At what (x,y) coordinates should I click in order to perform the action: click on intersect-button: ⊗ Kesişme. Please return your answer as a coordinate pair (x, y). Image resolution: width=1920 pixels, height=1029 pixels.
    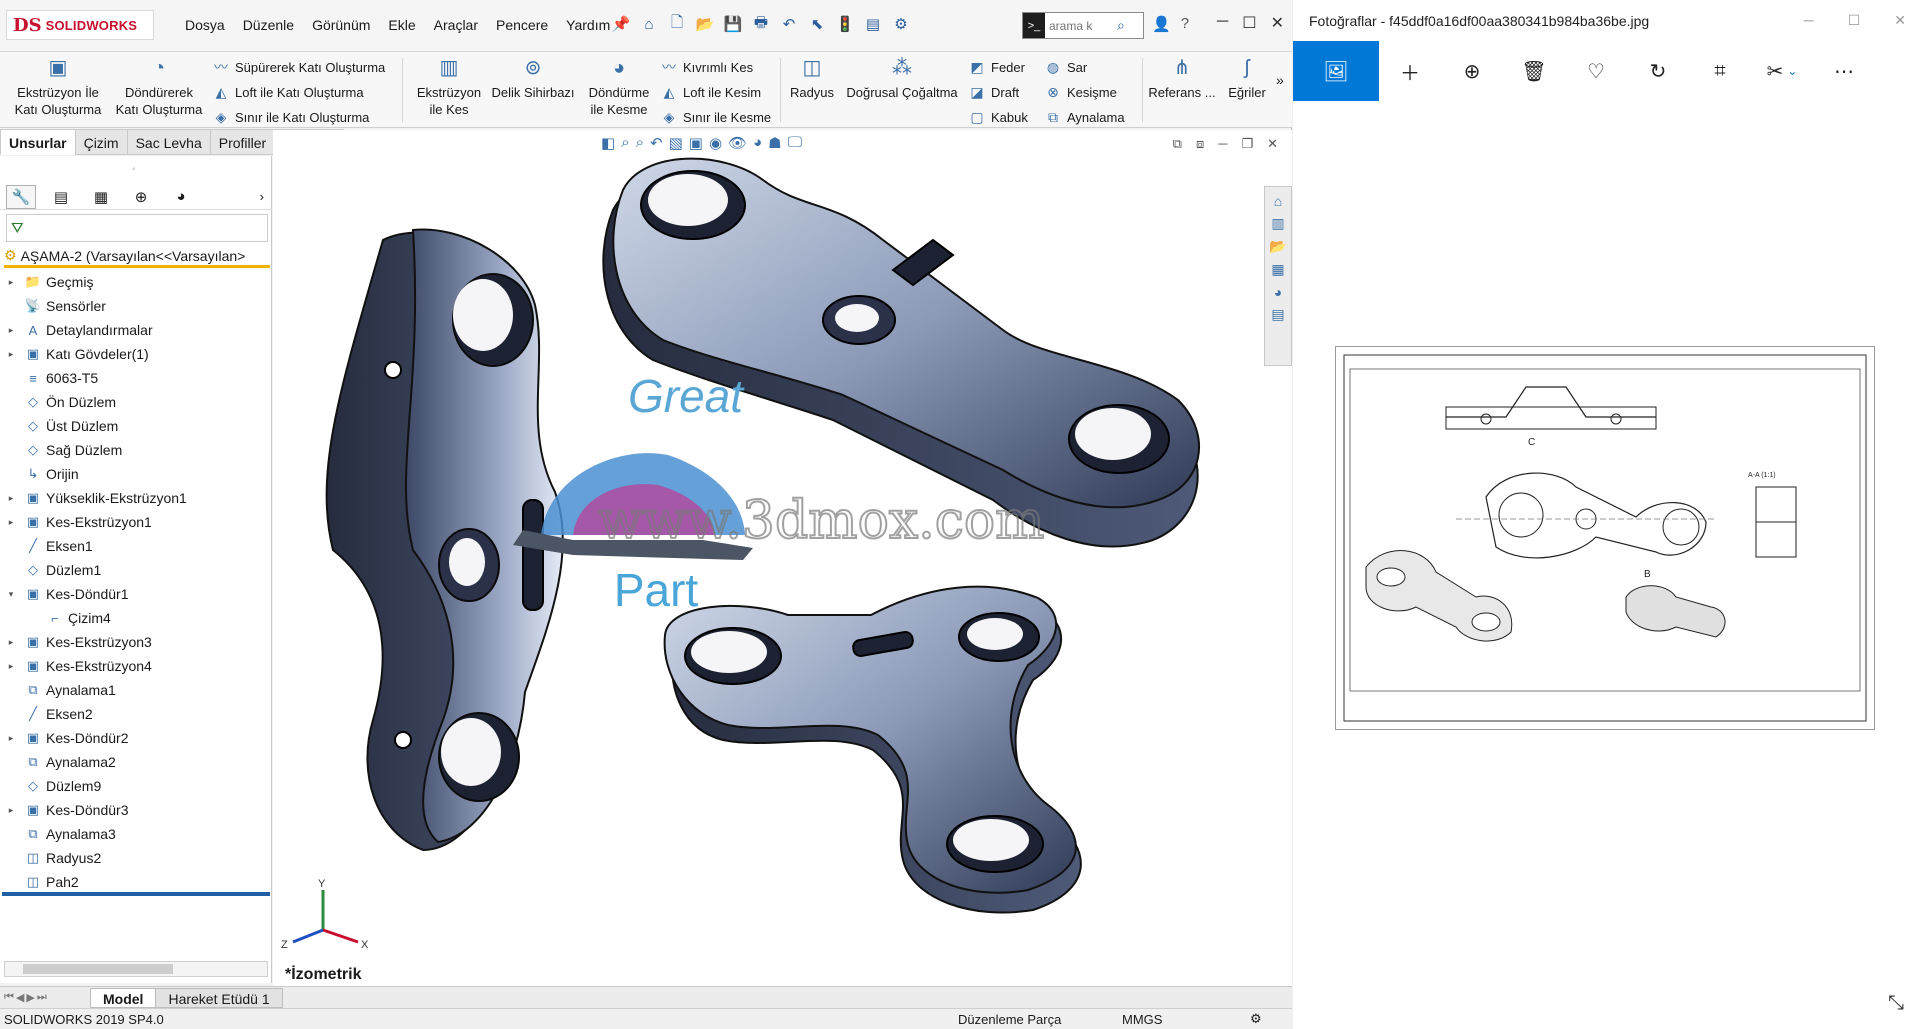
    Looking at the image, I should click on (1080, 92).